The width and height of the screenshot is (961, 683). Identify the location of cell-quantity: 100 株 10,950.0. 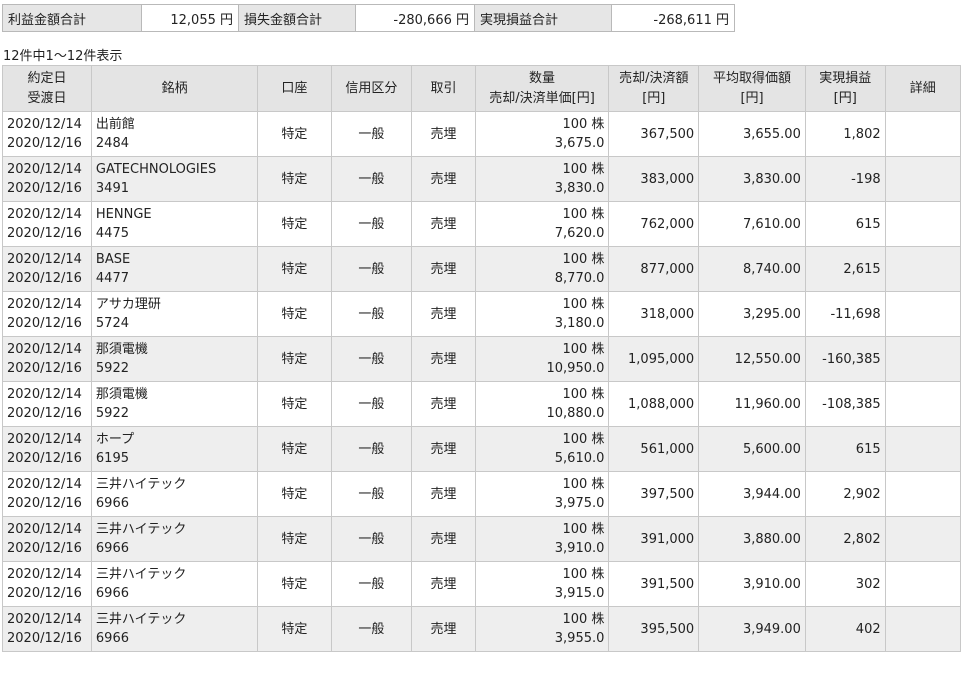
(542, 359).